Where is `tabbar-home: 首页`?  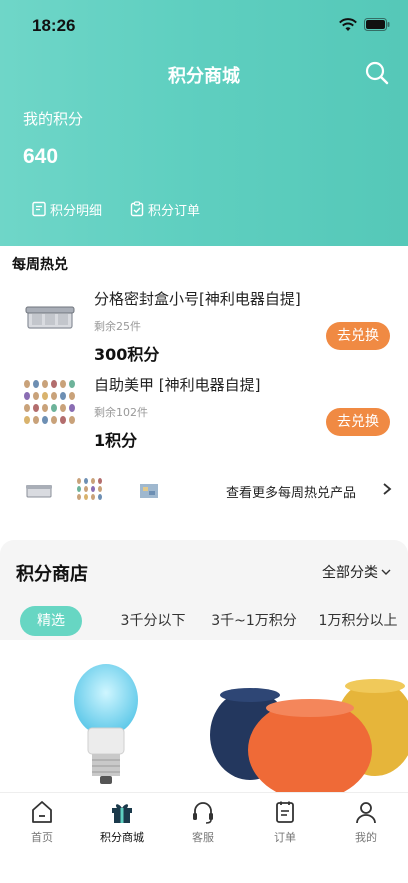
tabbar-home: 首页 is located at coordinates (42, 822).